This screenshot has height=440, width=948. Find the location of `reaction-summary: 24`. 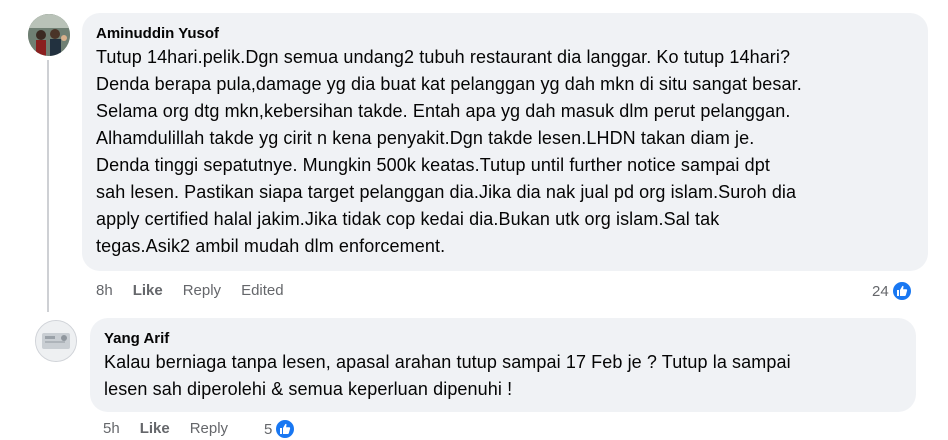

reaction-summary: 24 is located at coordinates (892, 291).